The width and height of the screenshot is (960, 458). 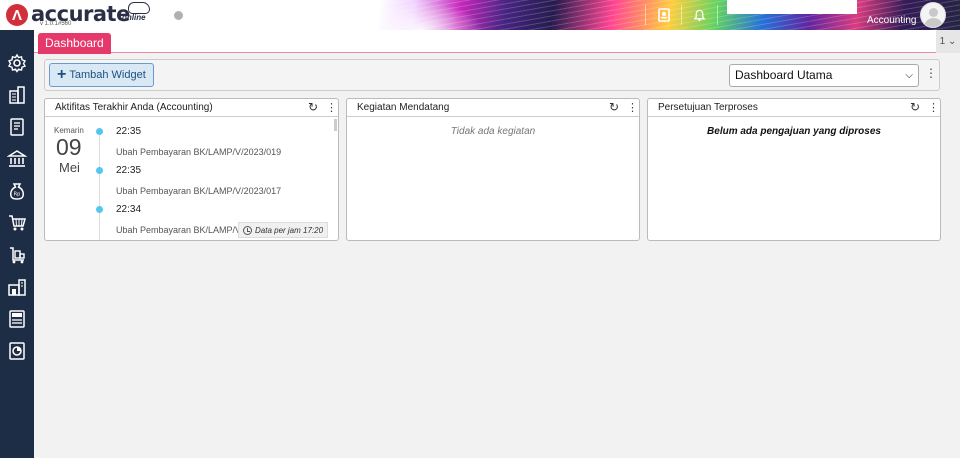 I want to click on add-widget-button: + Tambah Widget, so click(x=101, y=75).